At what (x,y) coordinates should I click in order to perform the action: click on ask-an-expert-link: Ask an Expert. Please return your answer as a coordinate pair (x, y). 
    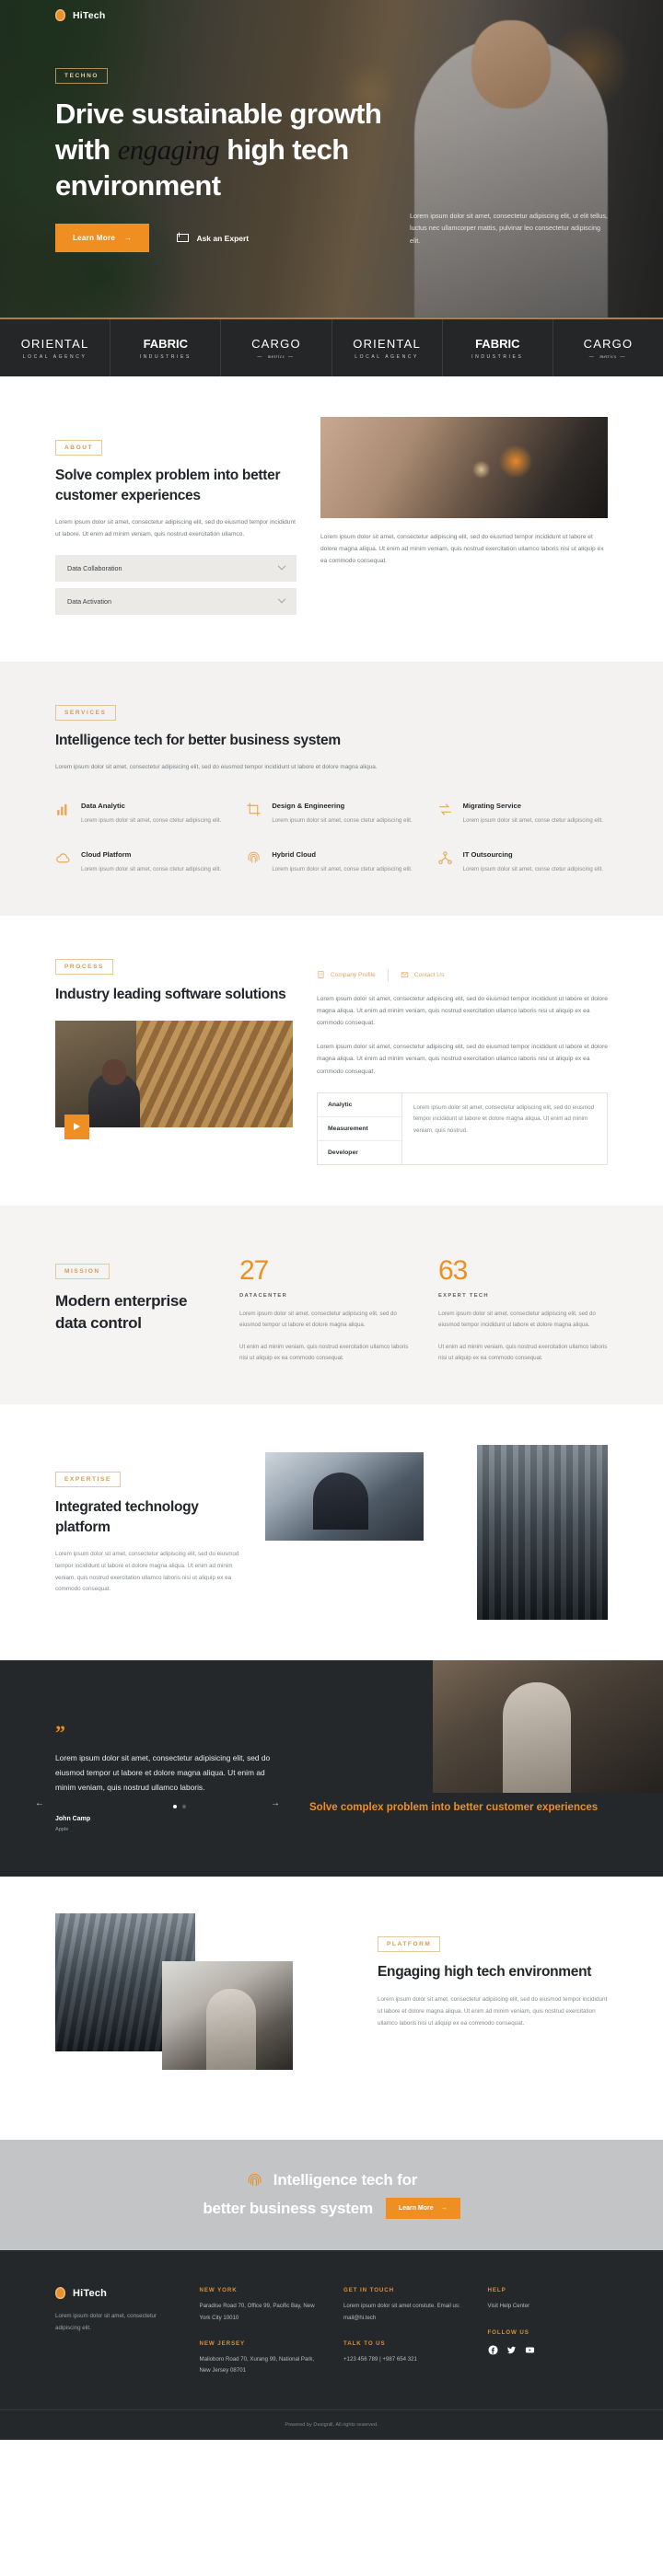
    Looking at the image, I should click on (213, 238).